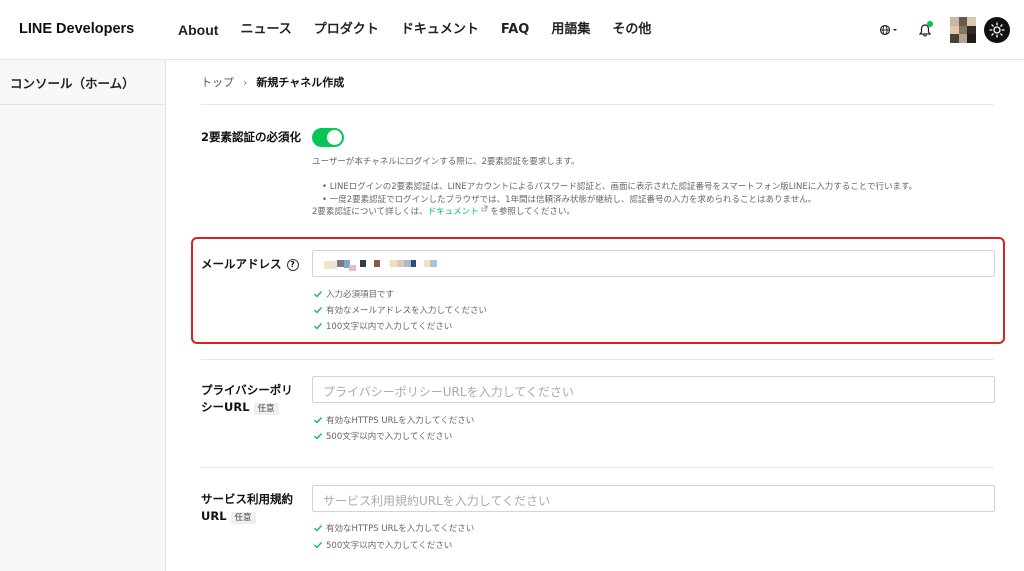  I want to click on email-label: メールアドレス?, so click(250, 264).